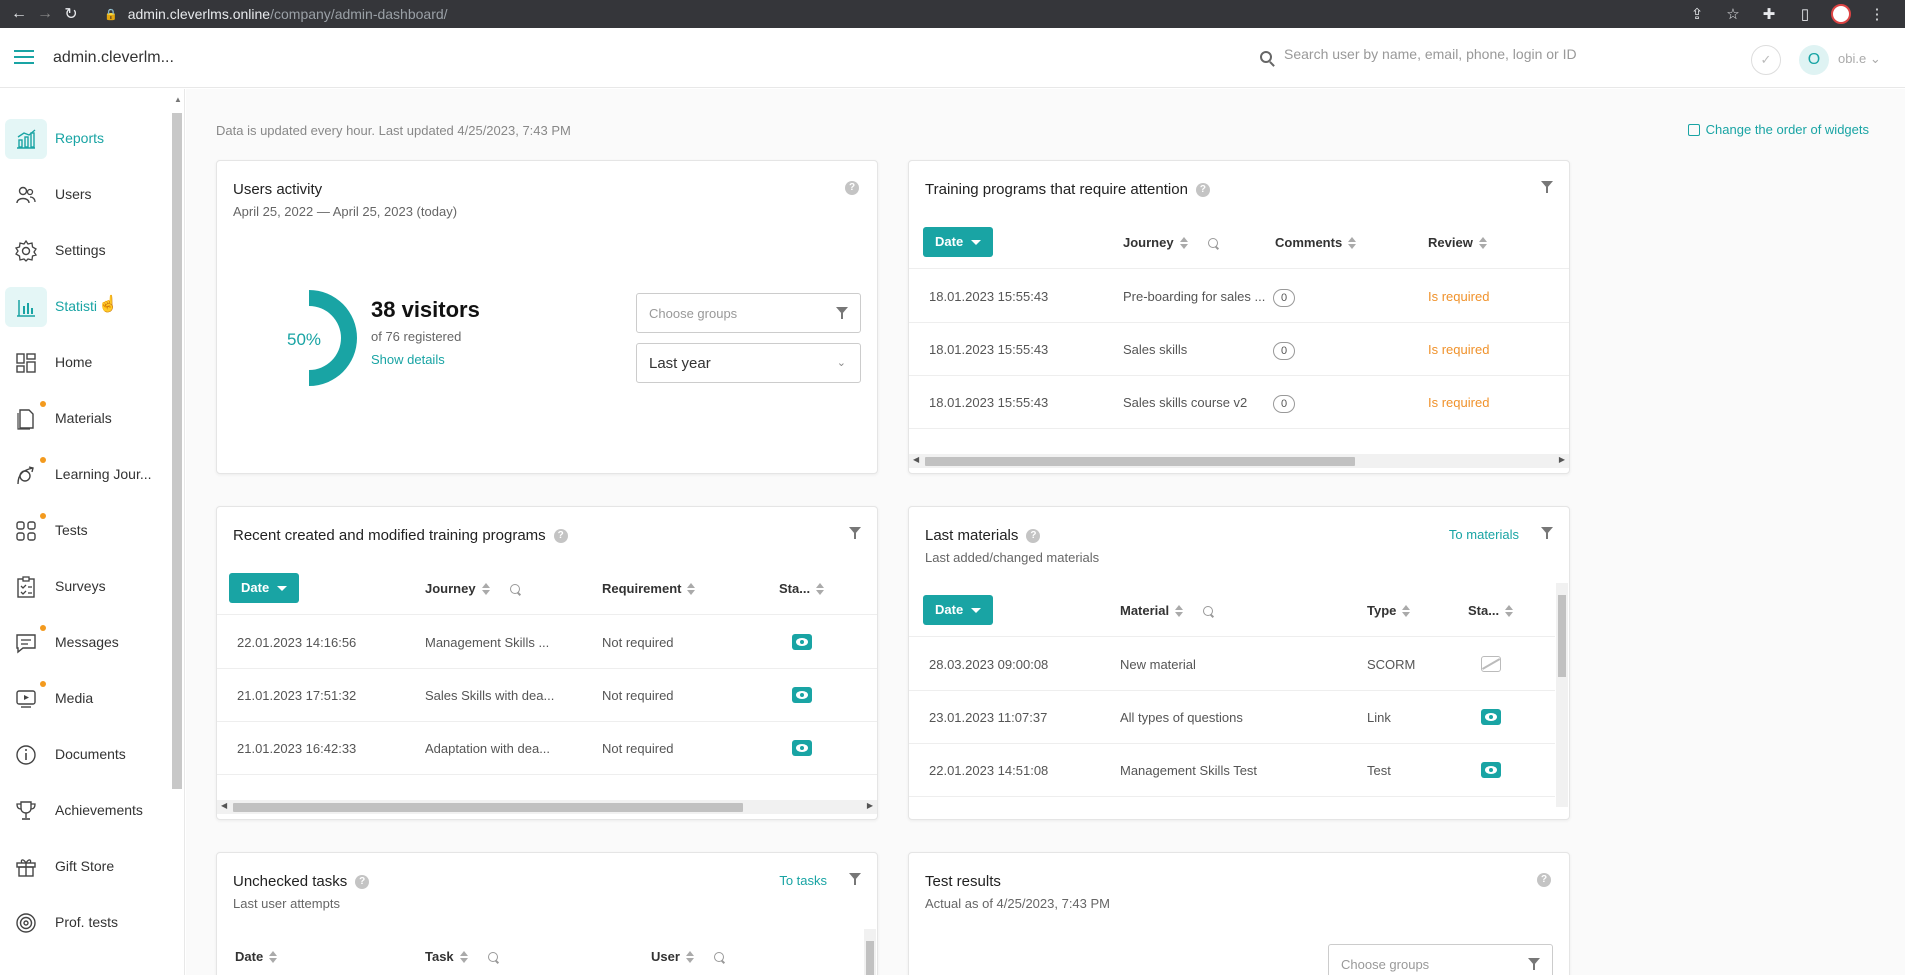 Image resolution: width=1905 pixels, height=975 pixels. I want to click on hamburger-menu-icon, so click(24, 57).